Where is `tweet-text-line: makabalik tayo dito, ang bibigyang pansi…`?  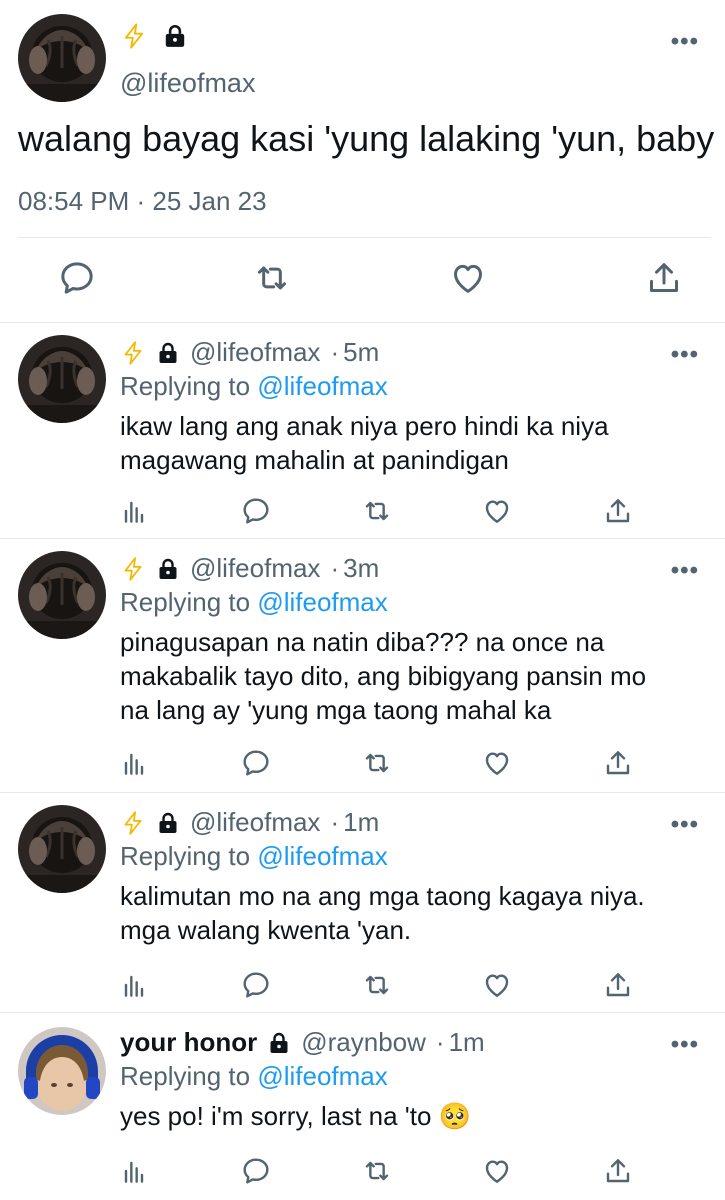 tweet-text-line: makabalik tayo dito, ang bibigyang pansi… is located at coordinates (383, 676).